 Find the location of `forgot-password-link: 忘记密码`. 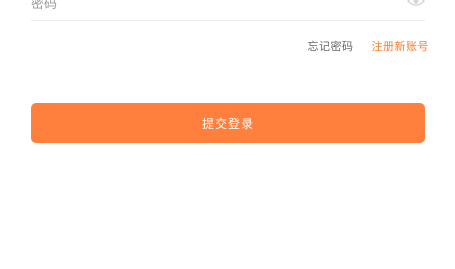

forgot-password-link: 忘记密码 is located at coordinates (331, 46).